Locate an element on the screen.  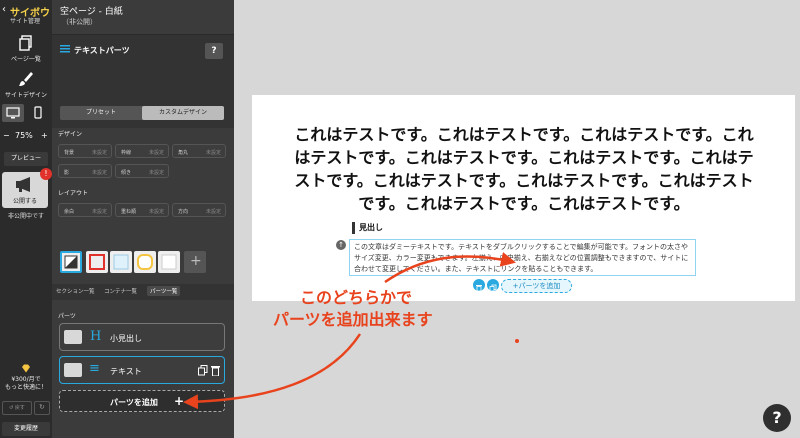
change-history-button: 変更履歴 is located at coordinates (26, 429).